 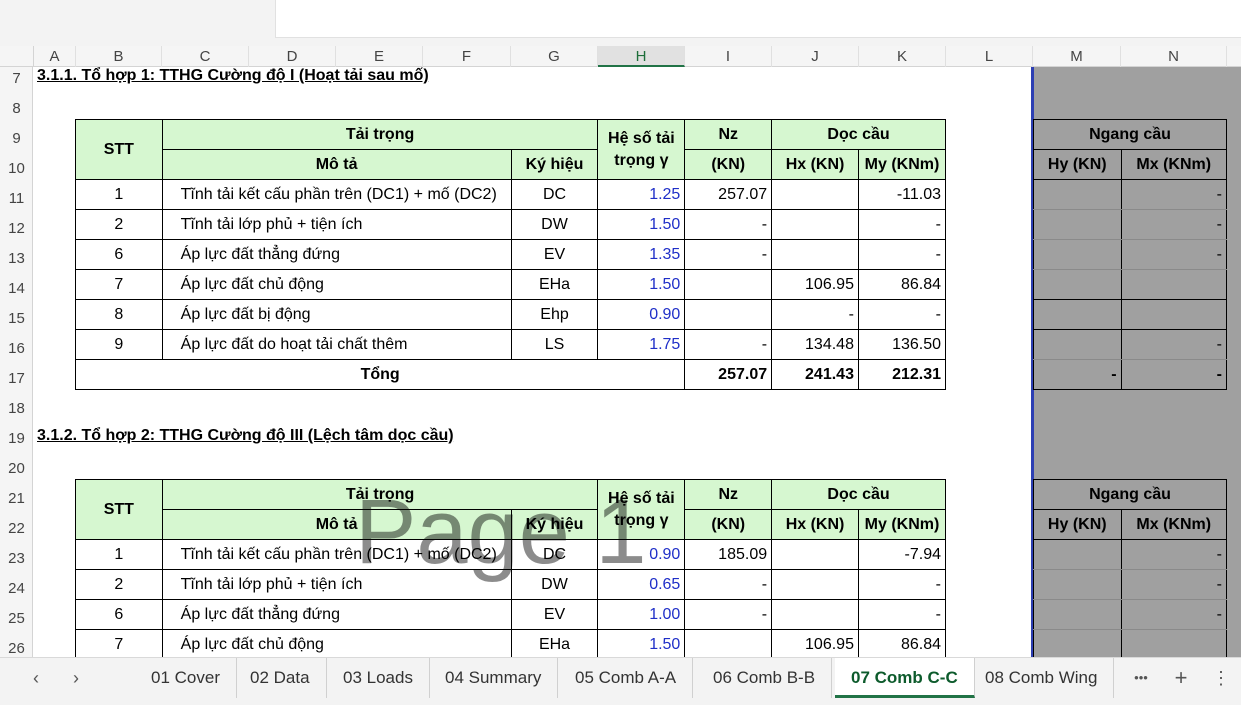 What do you see at coordinates (119, 554) in the screenshot?
I see `cell-stt: 1` at bounding box center [119, 554].